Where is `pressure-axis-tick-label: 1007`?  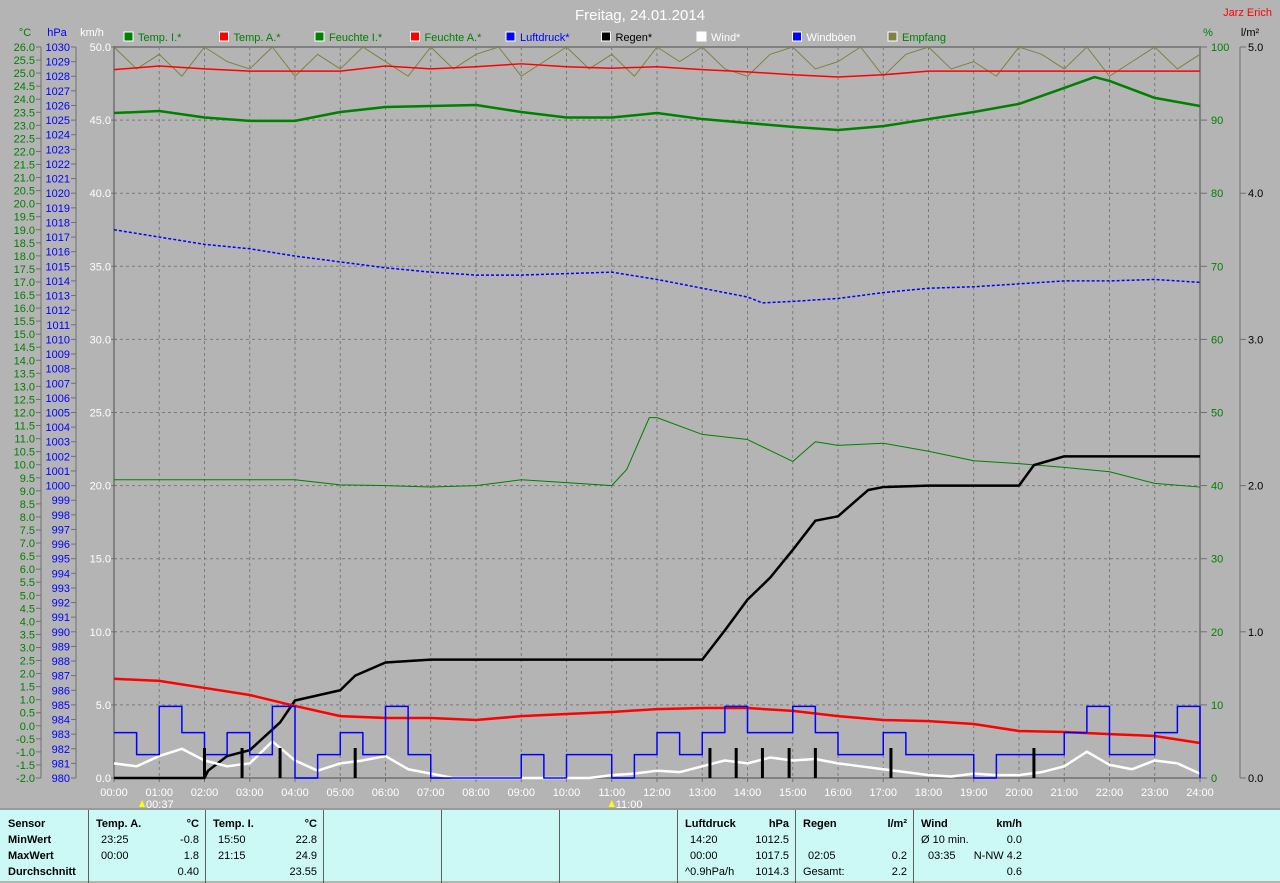 pressure-axis-tick-label: 1007 is located at coordinates (58, 384).